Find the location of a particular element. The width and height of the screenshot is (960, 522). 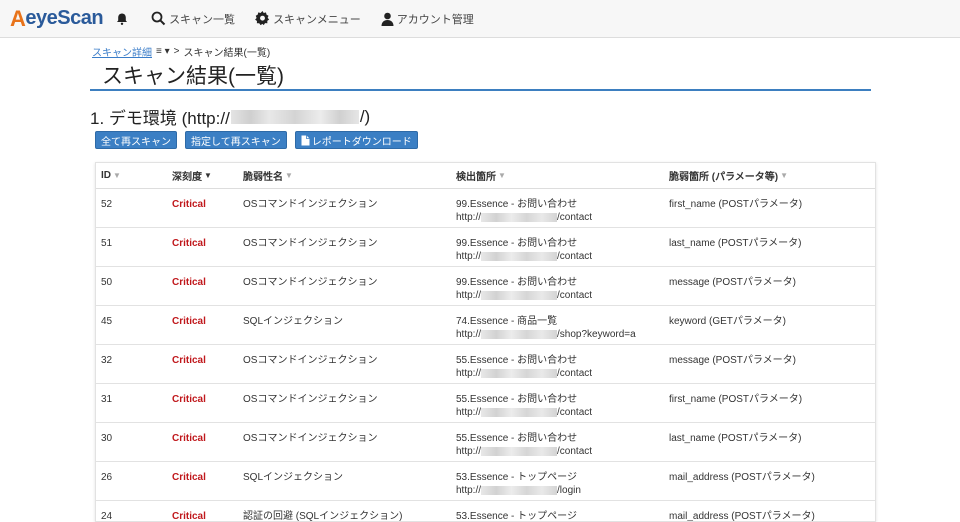

cell-vuln-name: 認証の回避 (SQLインジェクション) is located at coordinates (344, 511).